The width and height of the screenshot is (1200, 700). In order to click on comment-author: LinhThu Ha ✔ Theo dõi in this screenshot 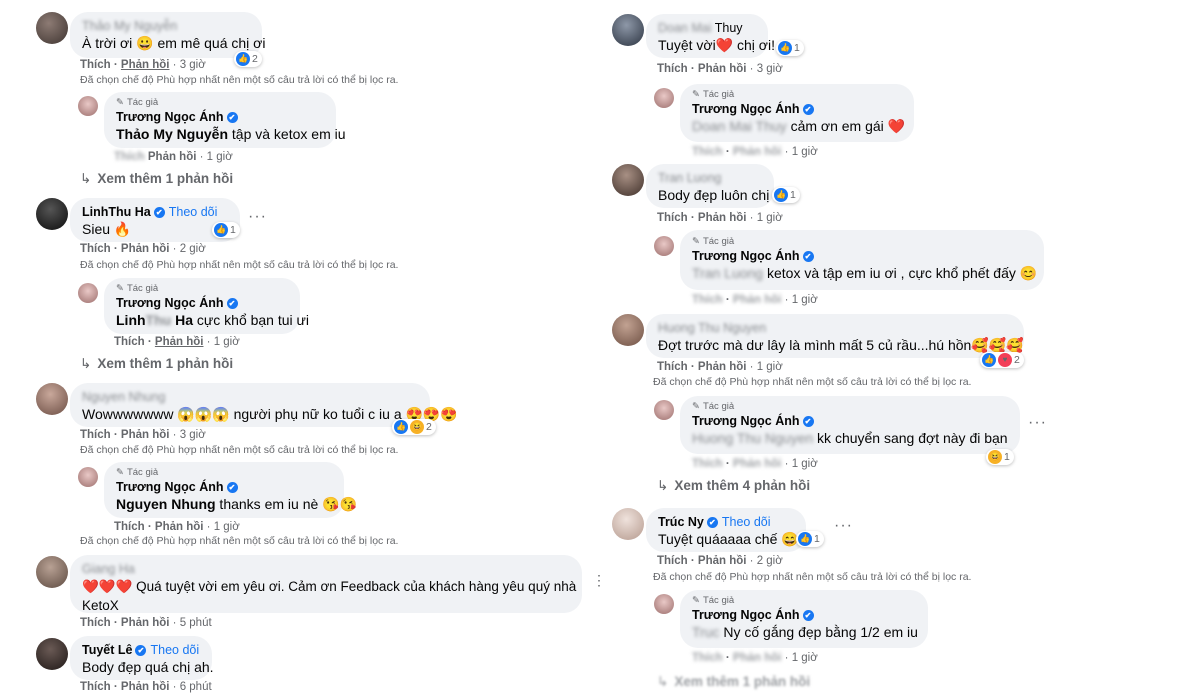, I will do `click(155, 212)`.